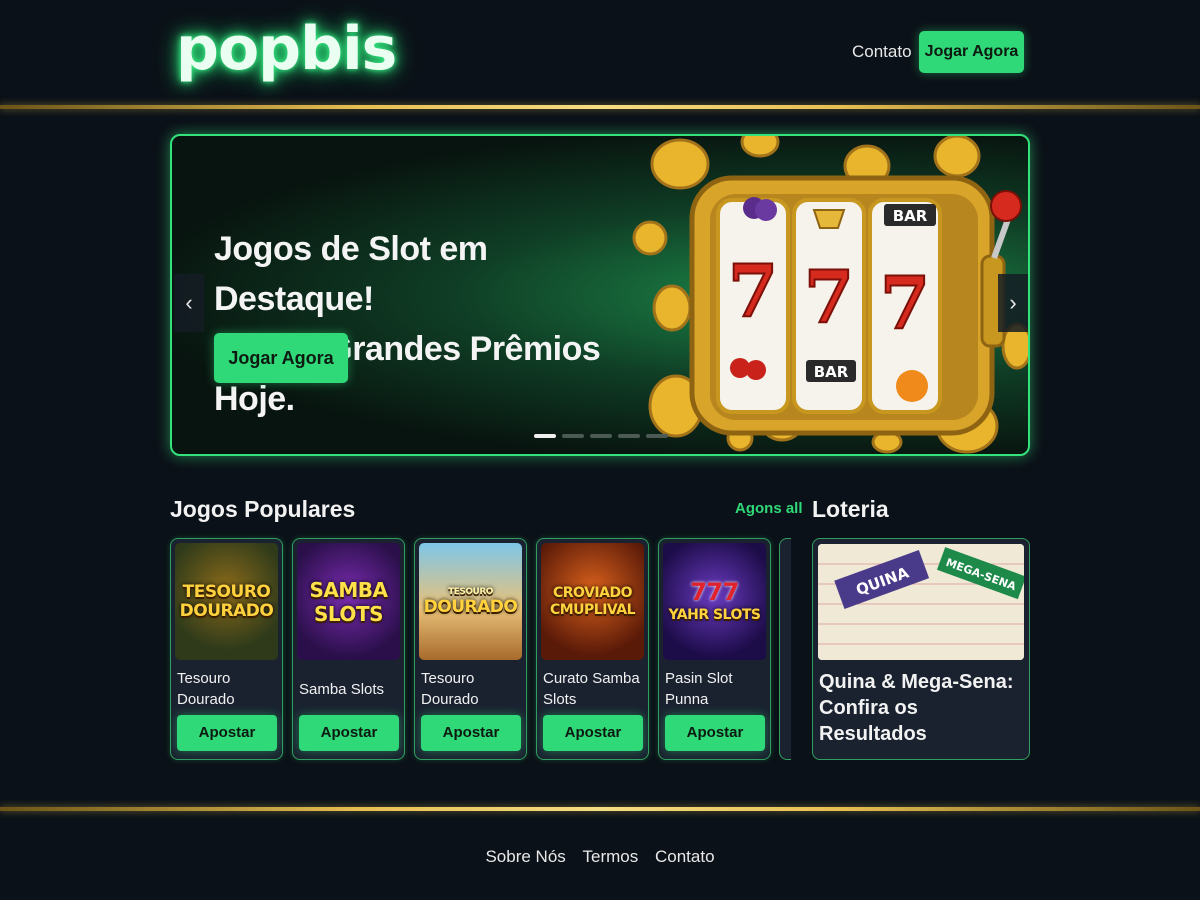 The image size is (1200, 900). What do you see at coordinates (342, 689) in the screenshot?
I see `game-name: Samba Slots` at bounding box center [342, 689].